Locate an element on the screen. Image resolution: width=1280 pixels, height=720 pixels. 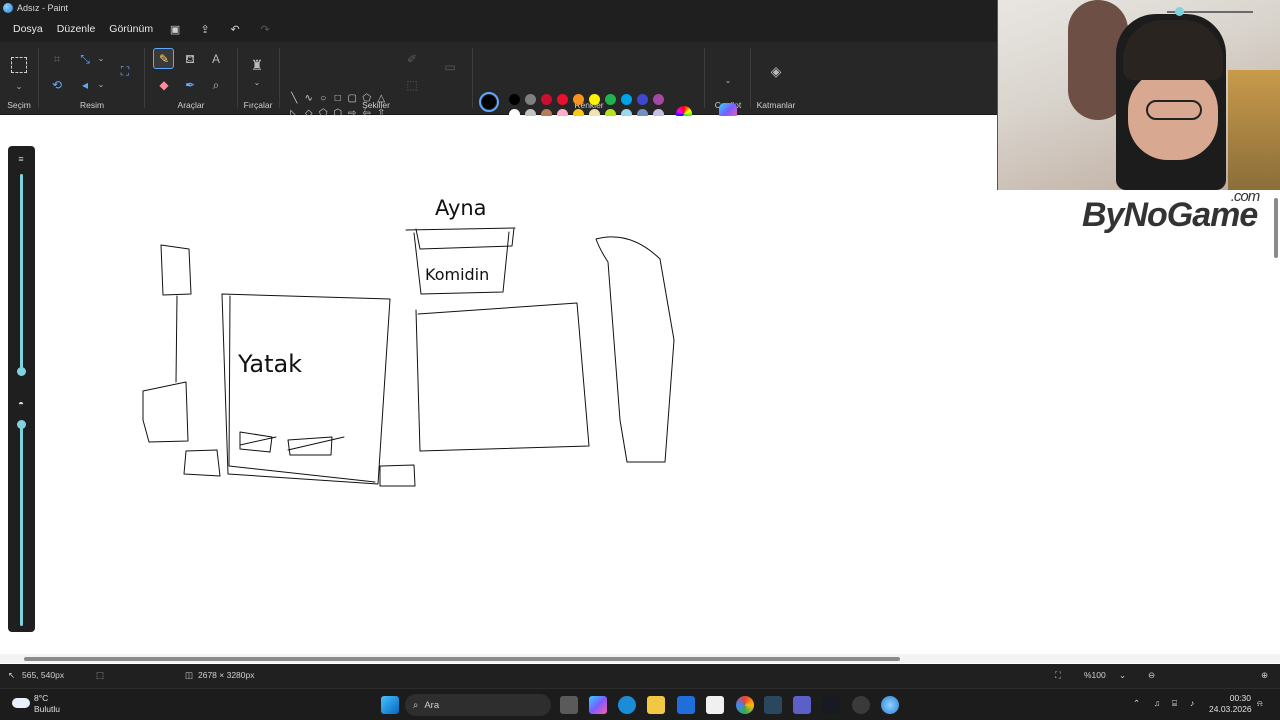
color-picker-icon: ✒ is located at coordinates (190, 85).